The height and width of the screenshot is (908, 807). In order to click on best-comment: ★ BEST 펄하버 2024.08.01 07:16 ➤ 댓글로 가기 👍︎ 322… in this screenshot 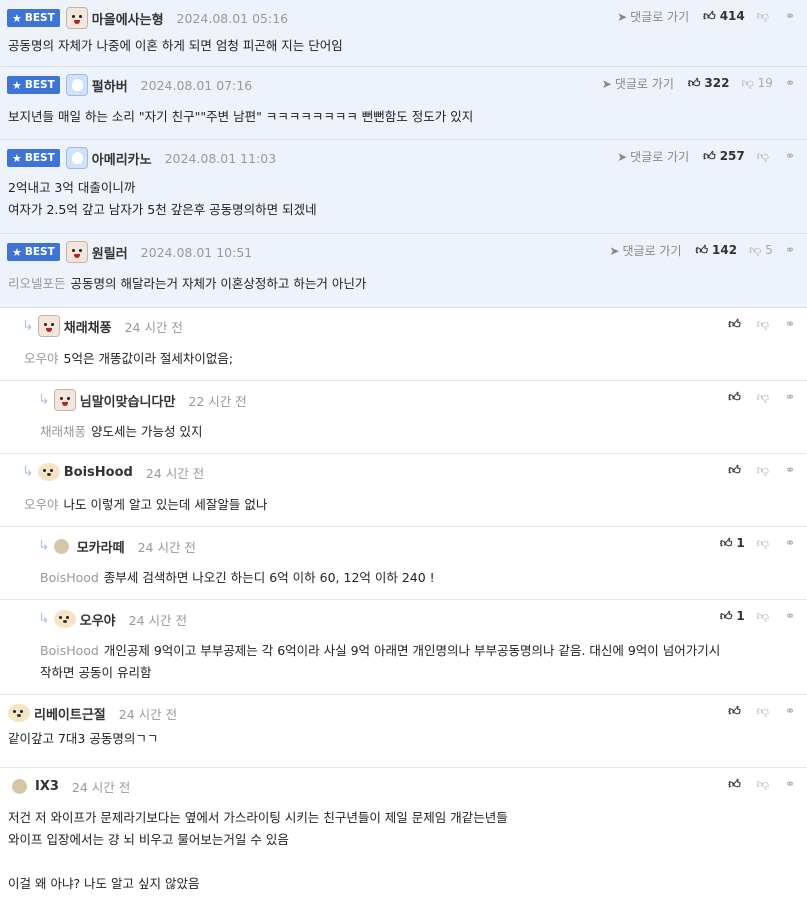, I will do `click(403, 103)`.